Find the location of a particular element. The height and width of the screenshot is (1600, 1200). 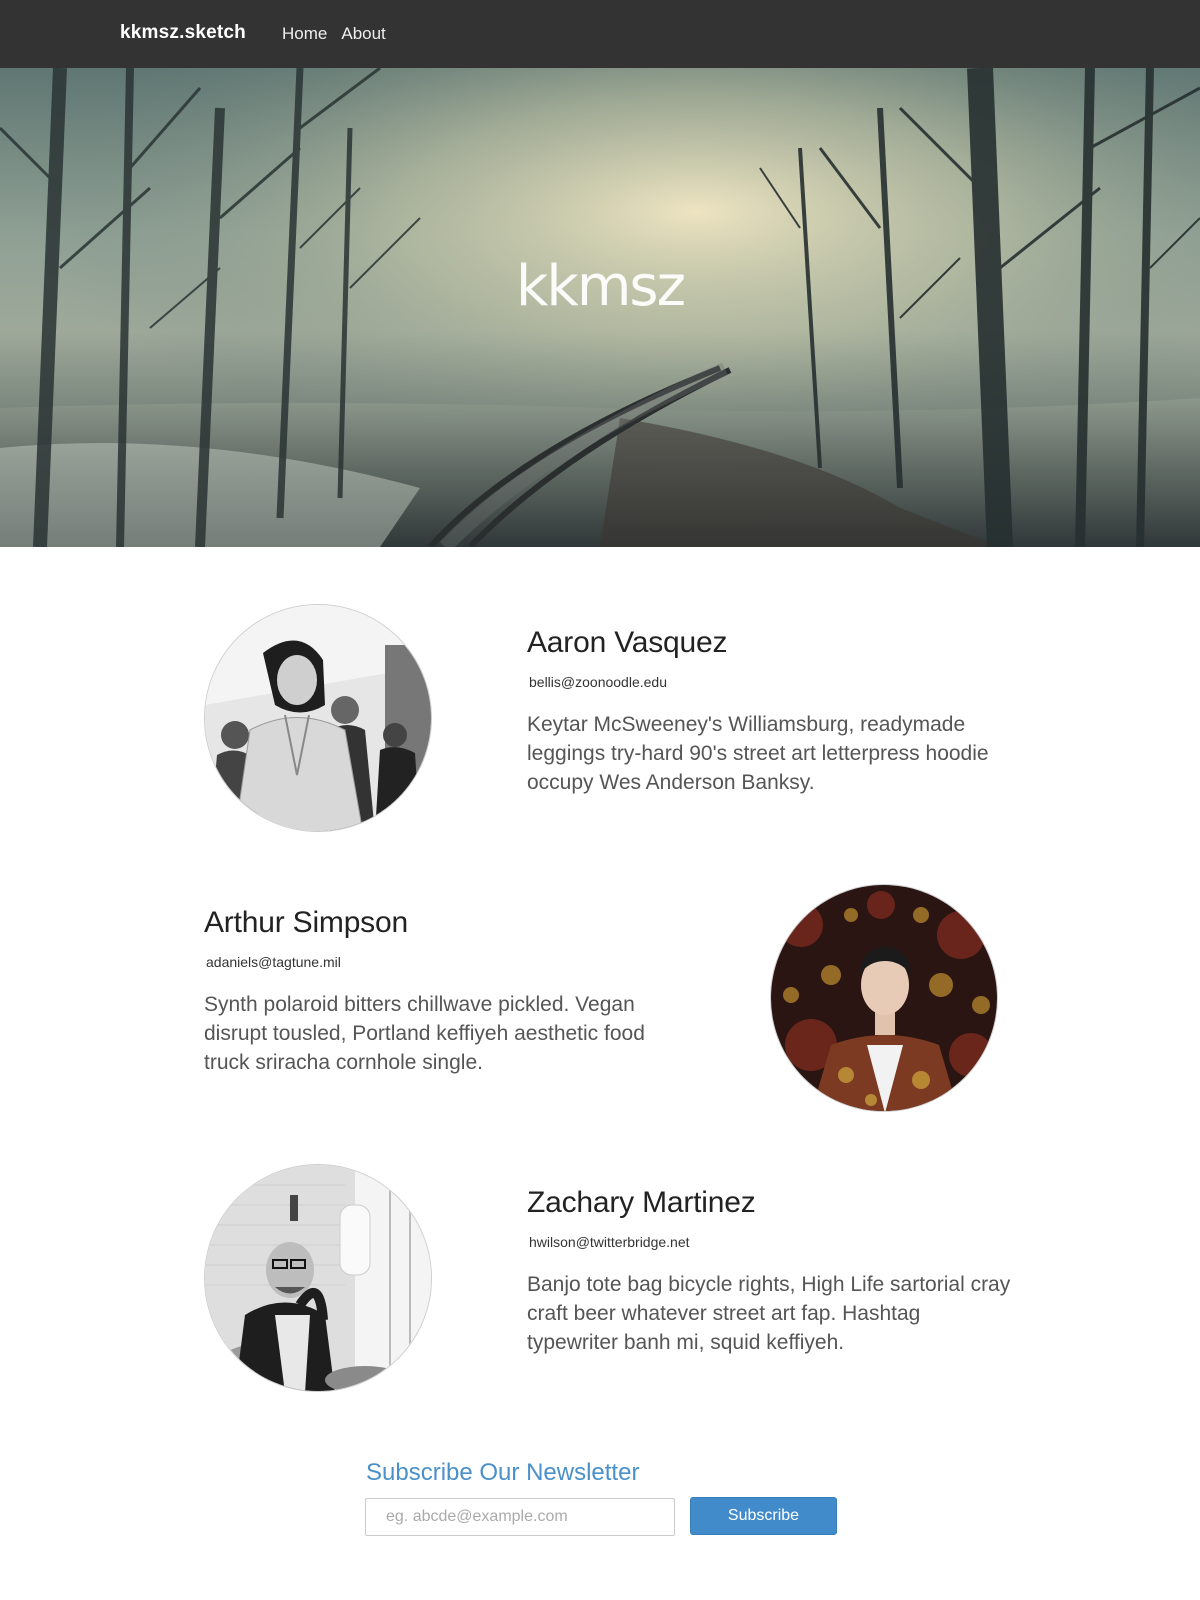

profile-email: adaniels@tagtune.mil is located at coordinates (445, 962).